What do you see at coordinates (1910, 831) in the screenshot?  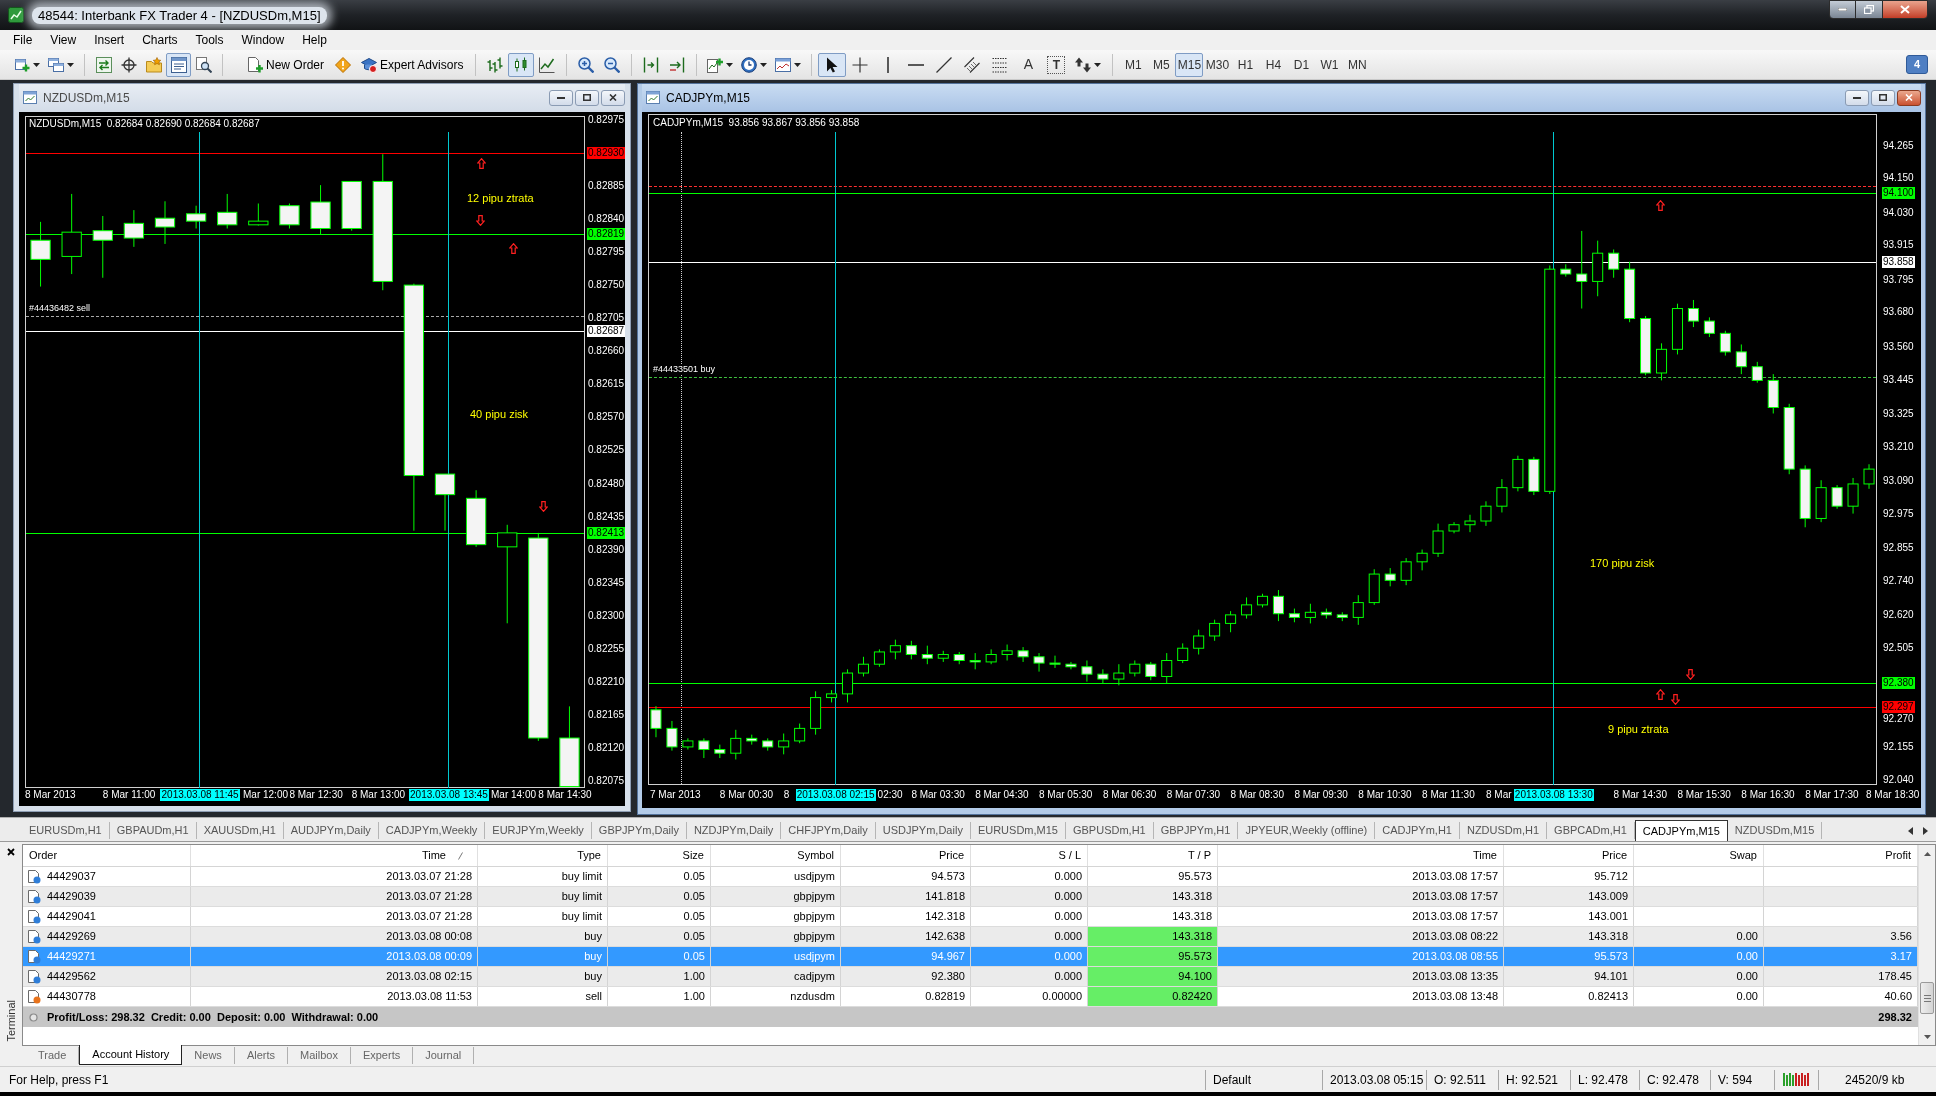 I see `left-caret-icon` at bounding box center [1910, 831].